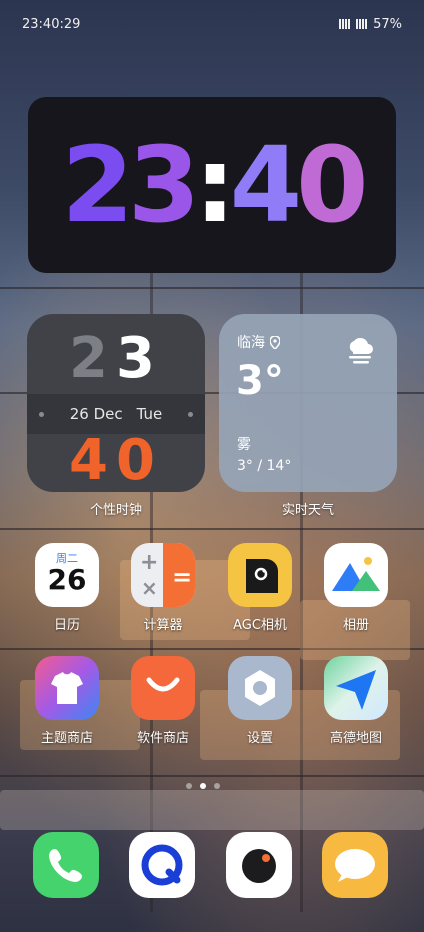 Image resolution: width=424 pixels, height=932 pixels. I want to click on app-calendar: 周二 26 日历, so click(67, 588).